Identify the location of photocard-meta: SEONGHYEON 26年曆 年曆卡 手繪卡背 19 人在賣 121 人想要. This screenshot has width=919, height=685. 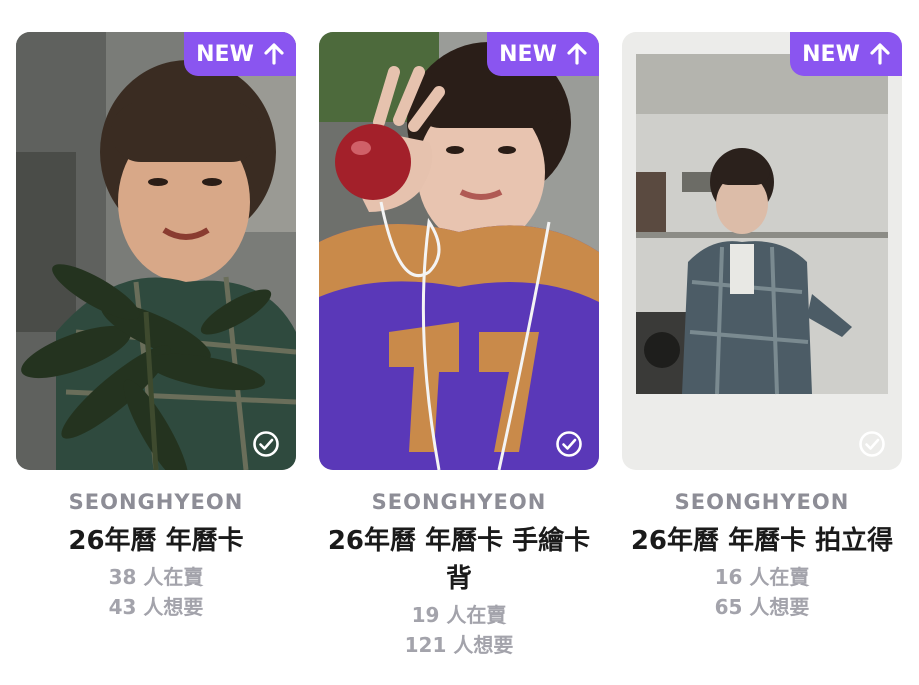
(459, 574).